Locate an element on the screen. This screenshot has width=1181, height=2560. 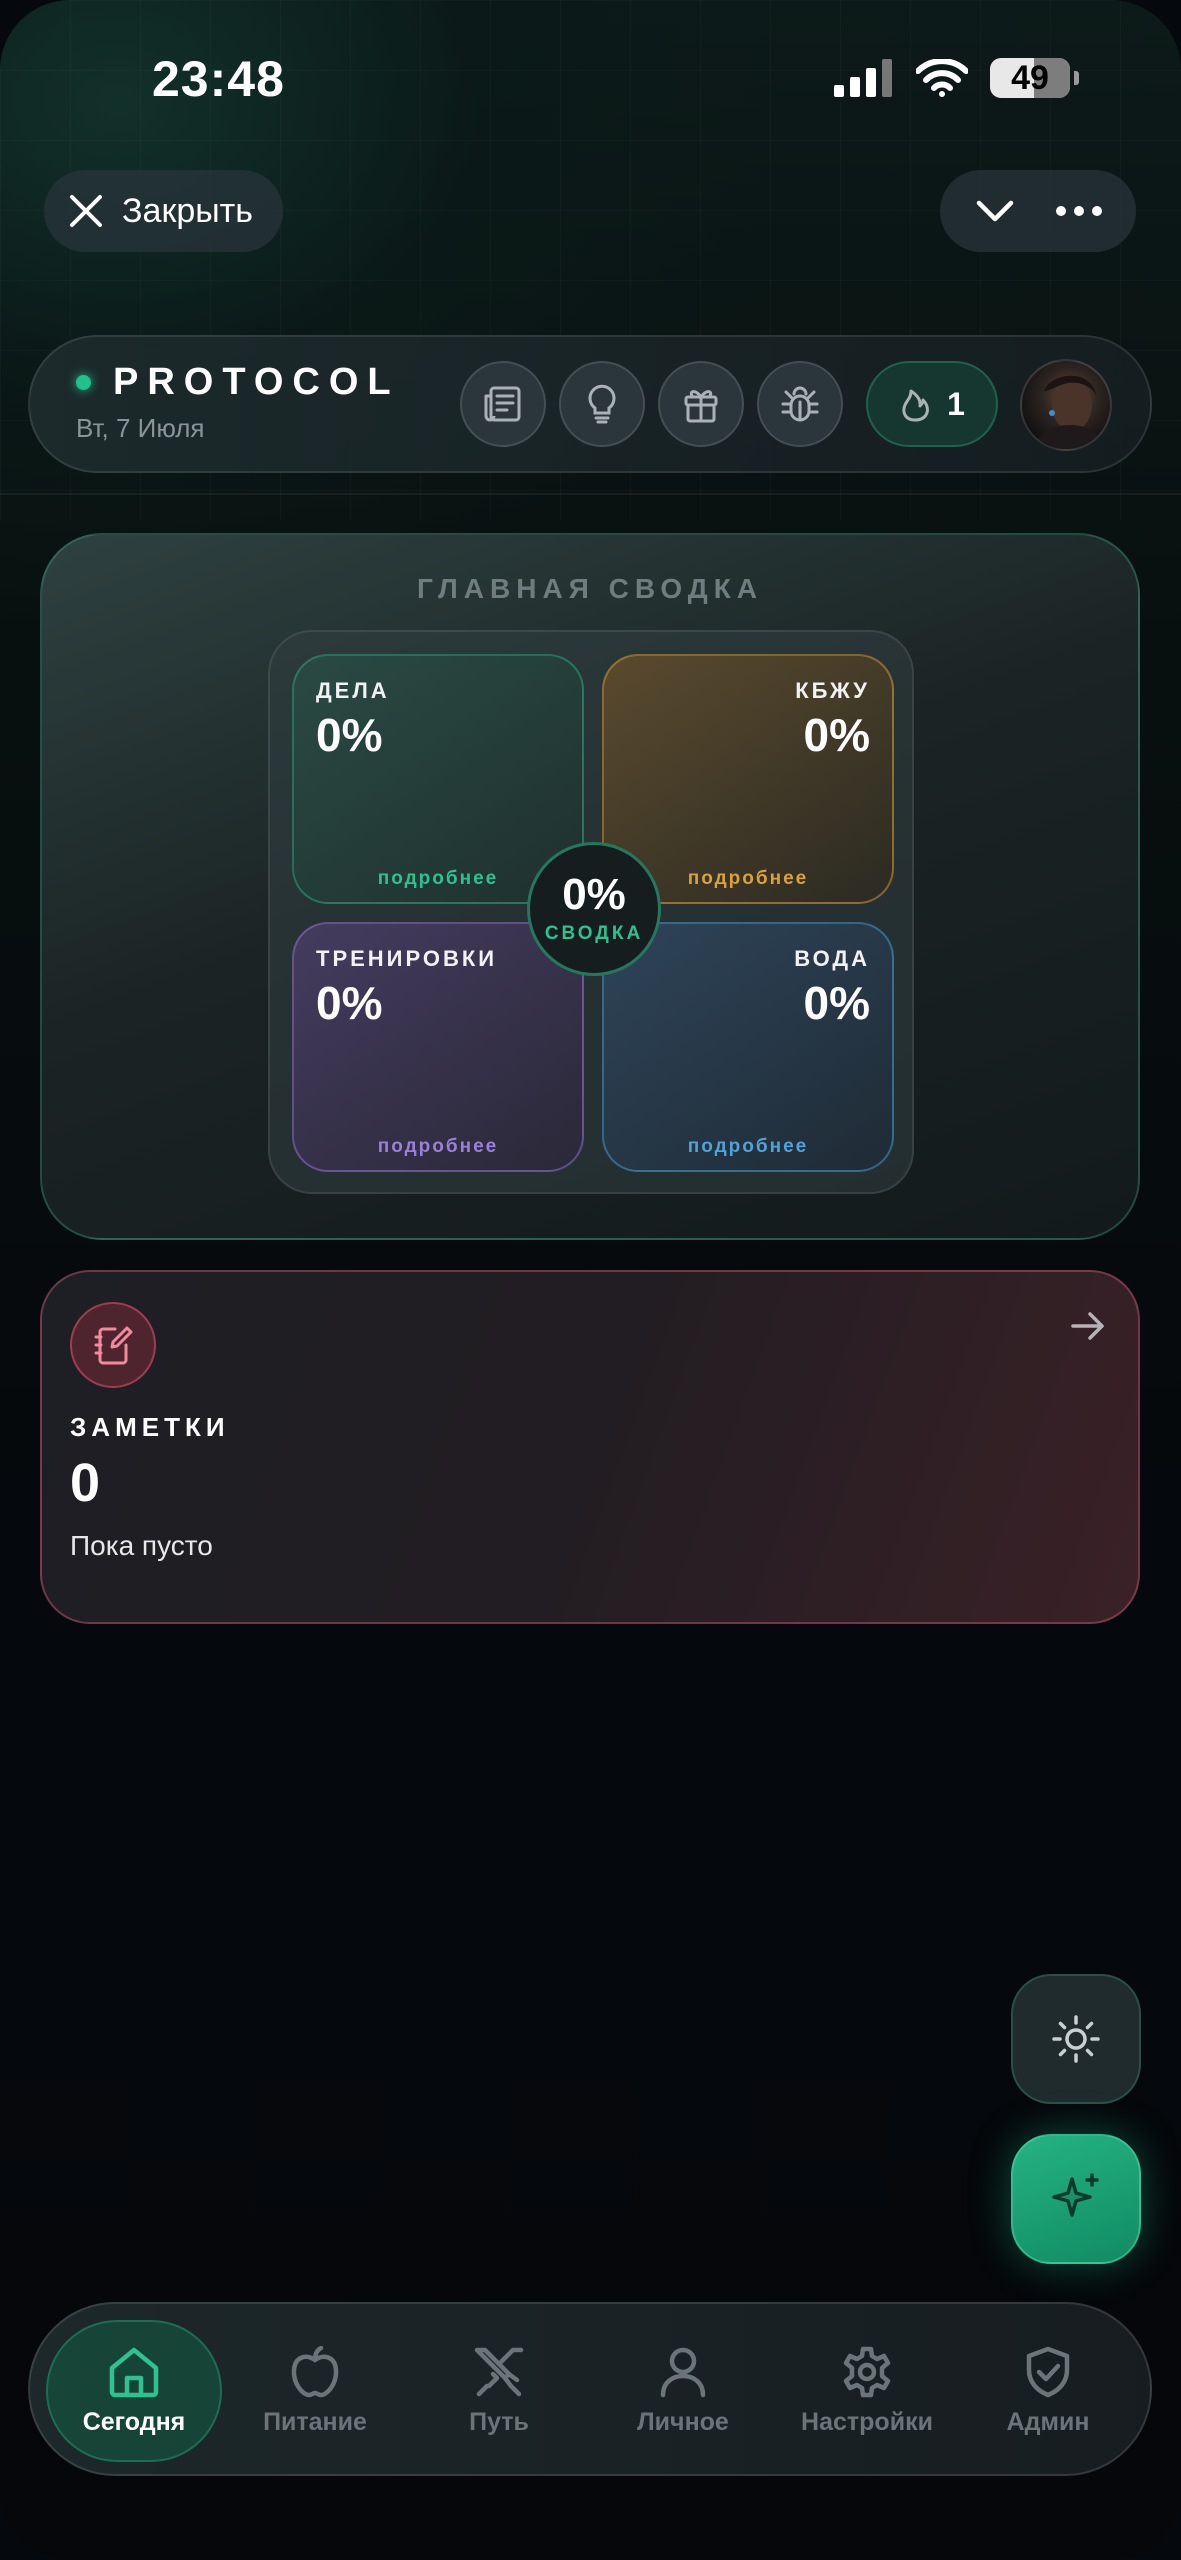
nav-item-personal: Личное is located at coordinates (683, 2391).